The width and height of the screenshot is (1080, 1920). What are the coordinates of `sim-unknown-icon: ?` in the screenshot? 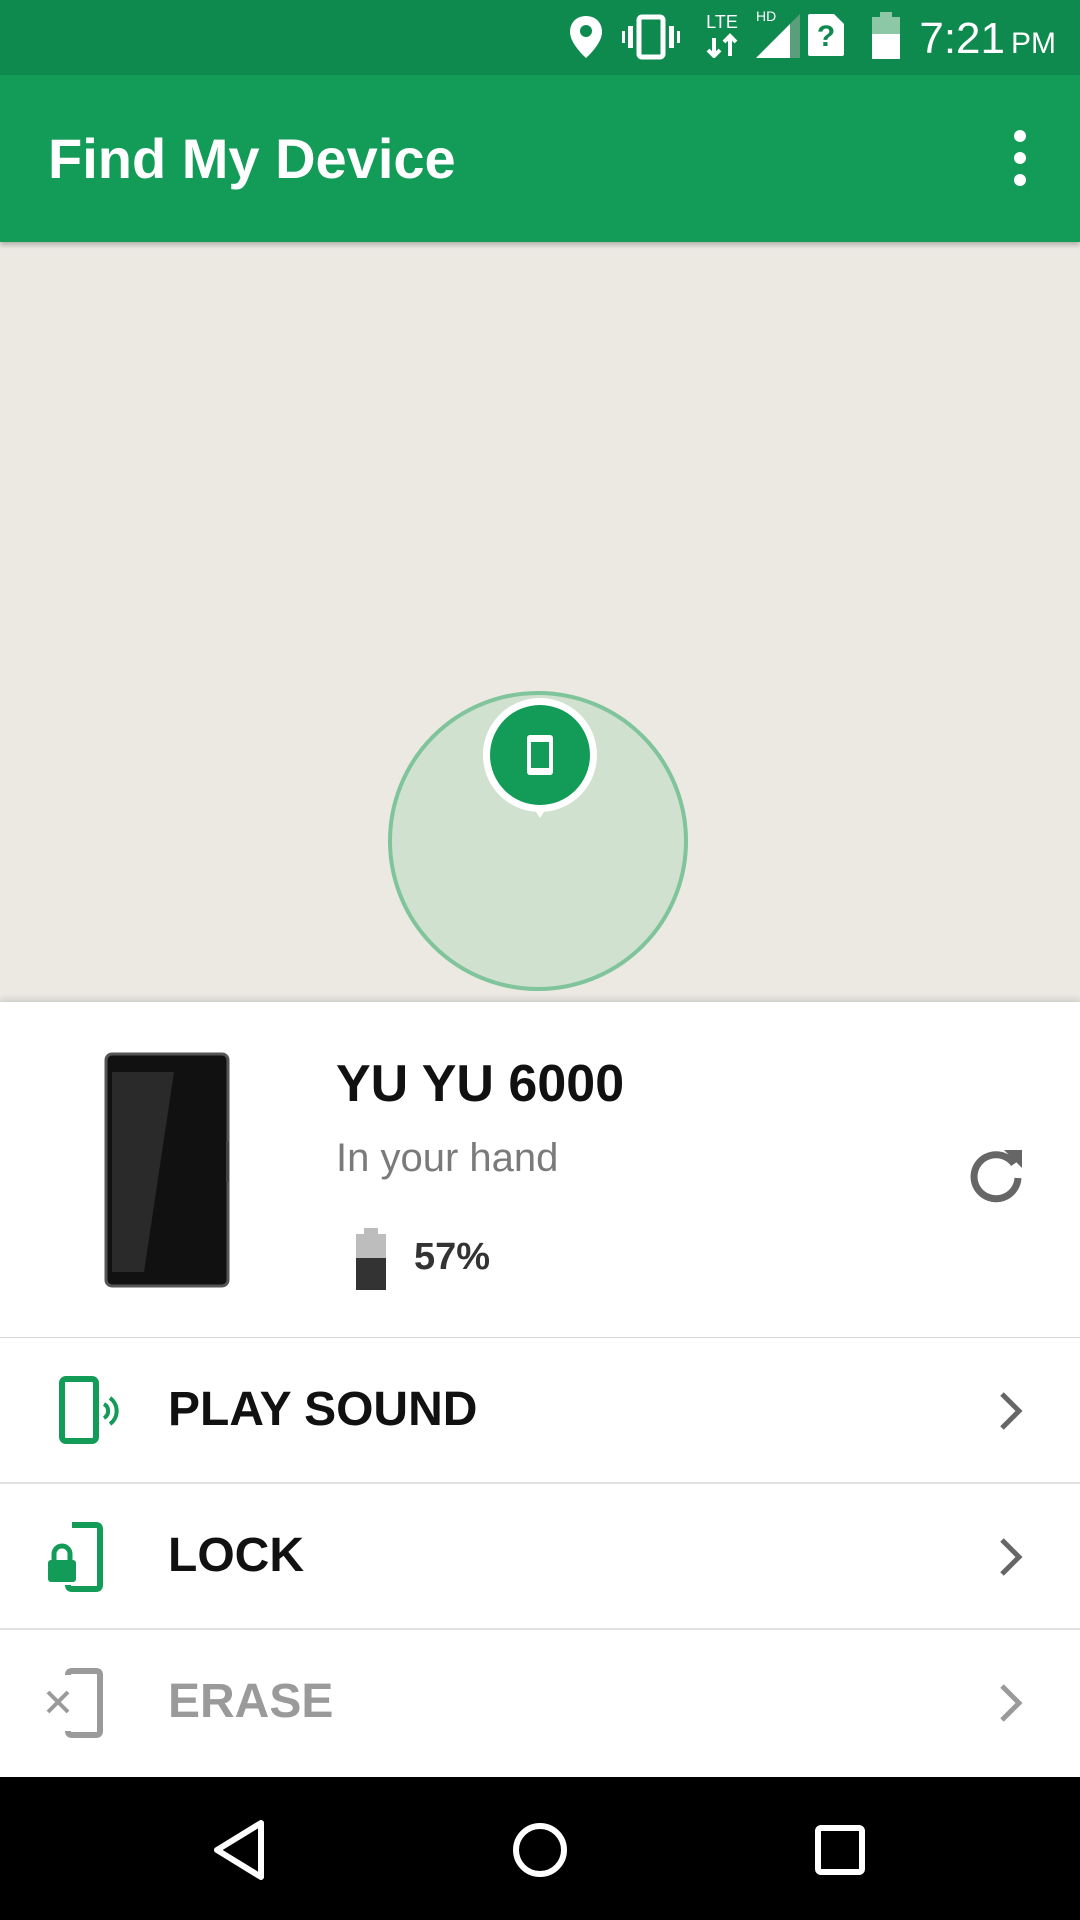 It's located at (826, 35).